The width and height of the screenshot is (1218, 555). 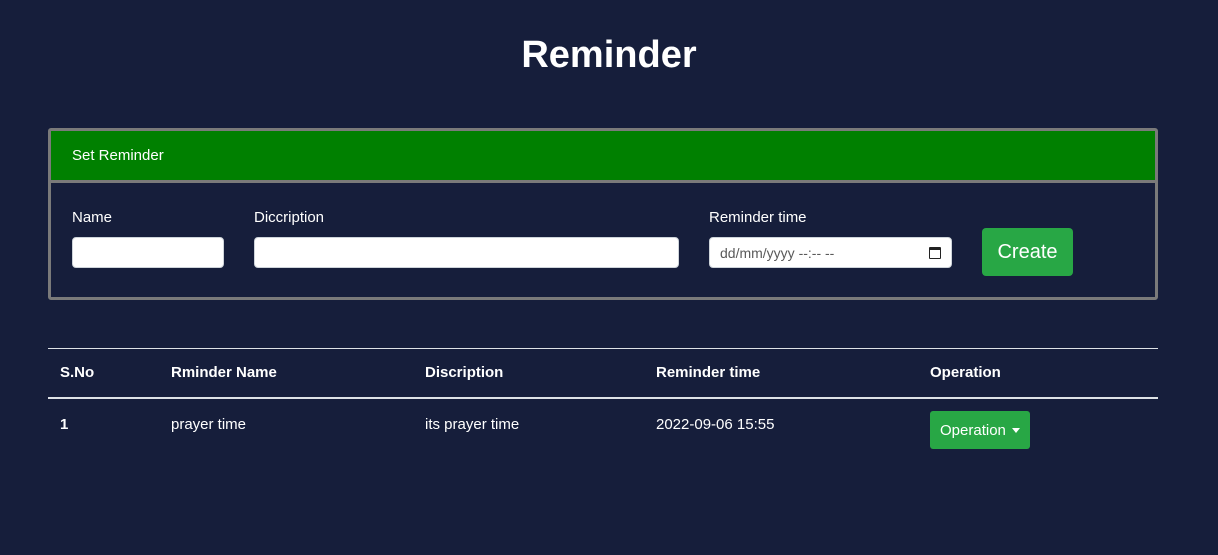 What do you see at coordinates (64, 424) in the screenshot?
I see `row-sno: 1` at bounding box center [64, 424].